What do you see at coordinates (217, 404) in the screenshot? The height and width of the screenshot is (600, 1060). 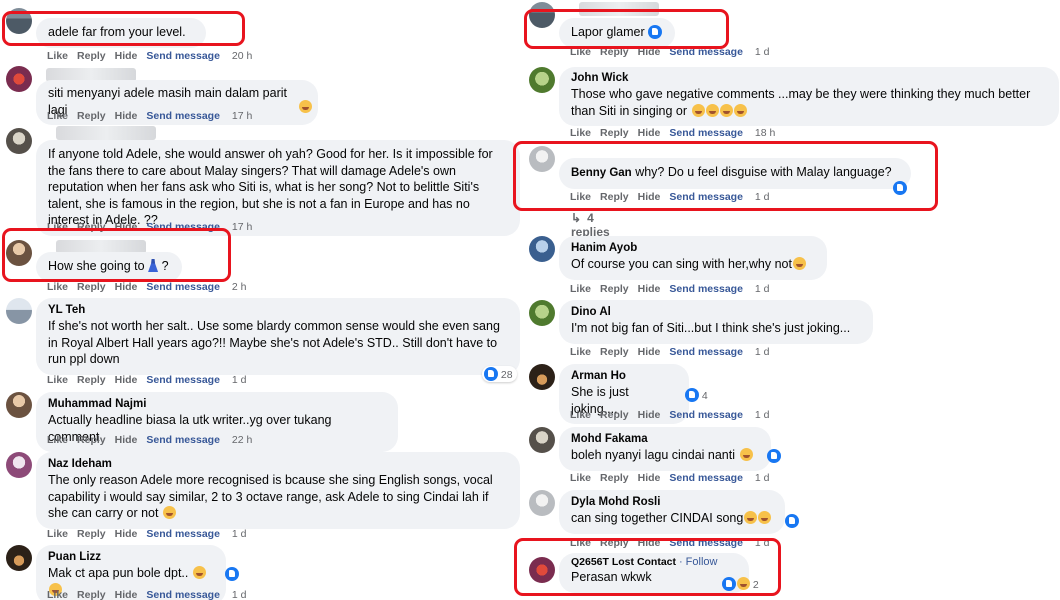 I see `comment-author: Muhammad Najmi` at bounding box center [217, 404].